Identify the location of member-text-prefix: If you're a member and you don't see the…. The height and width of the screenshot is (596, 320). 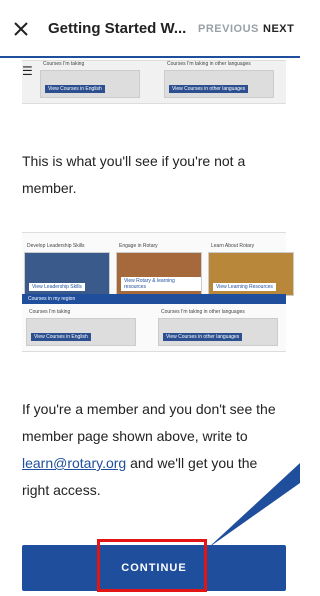
(149, 422).